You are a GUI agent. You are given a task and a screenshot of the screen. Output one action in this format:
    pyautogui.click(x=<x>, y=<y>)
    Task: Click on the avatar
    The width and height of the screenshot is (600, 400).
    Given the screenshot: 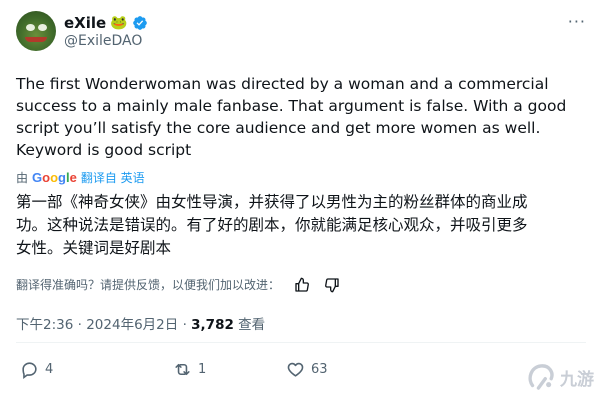 What is the action you would take?
    pyautogui.click(x=36, y=31)
    